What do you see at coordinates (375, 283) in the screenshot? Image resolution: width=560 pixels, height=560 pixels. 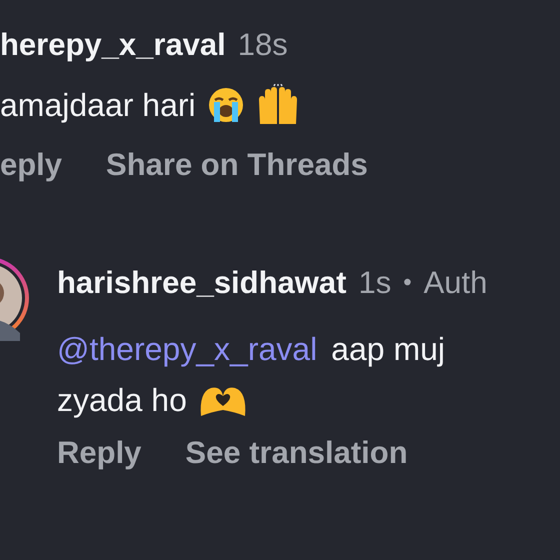 I see `timestamp: 1s` at bounding box center [375, 283].